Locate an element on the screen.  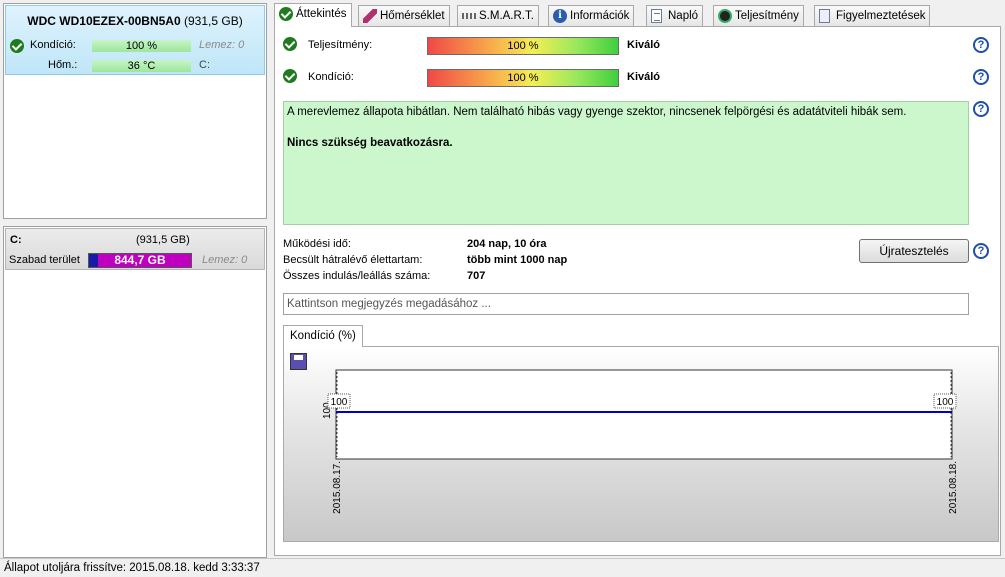
volume-disk-ref: Lemez: 0 is located at coordinates (225, 260).